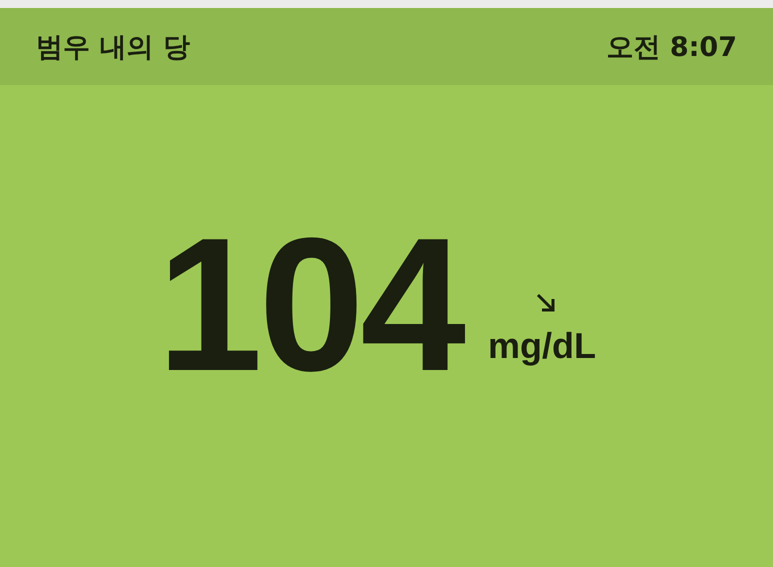 Image resolution: width=773 pixels, height=567 pixels. What do you see at coordinates (542, 346) in the screenshot?
I see `unit-label: mg/dL` at bounding box center [542, 346].